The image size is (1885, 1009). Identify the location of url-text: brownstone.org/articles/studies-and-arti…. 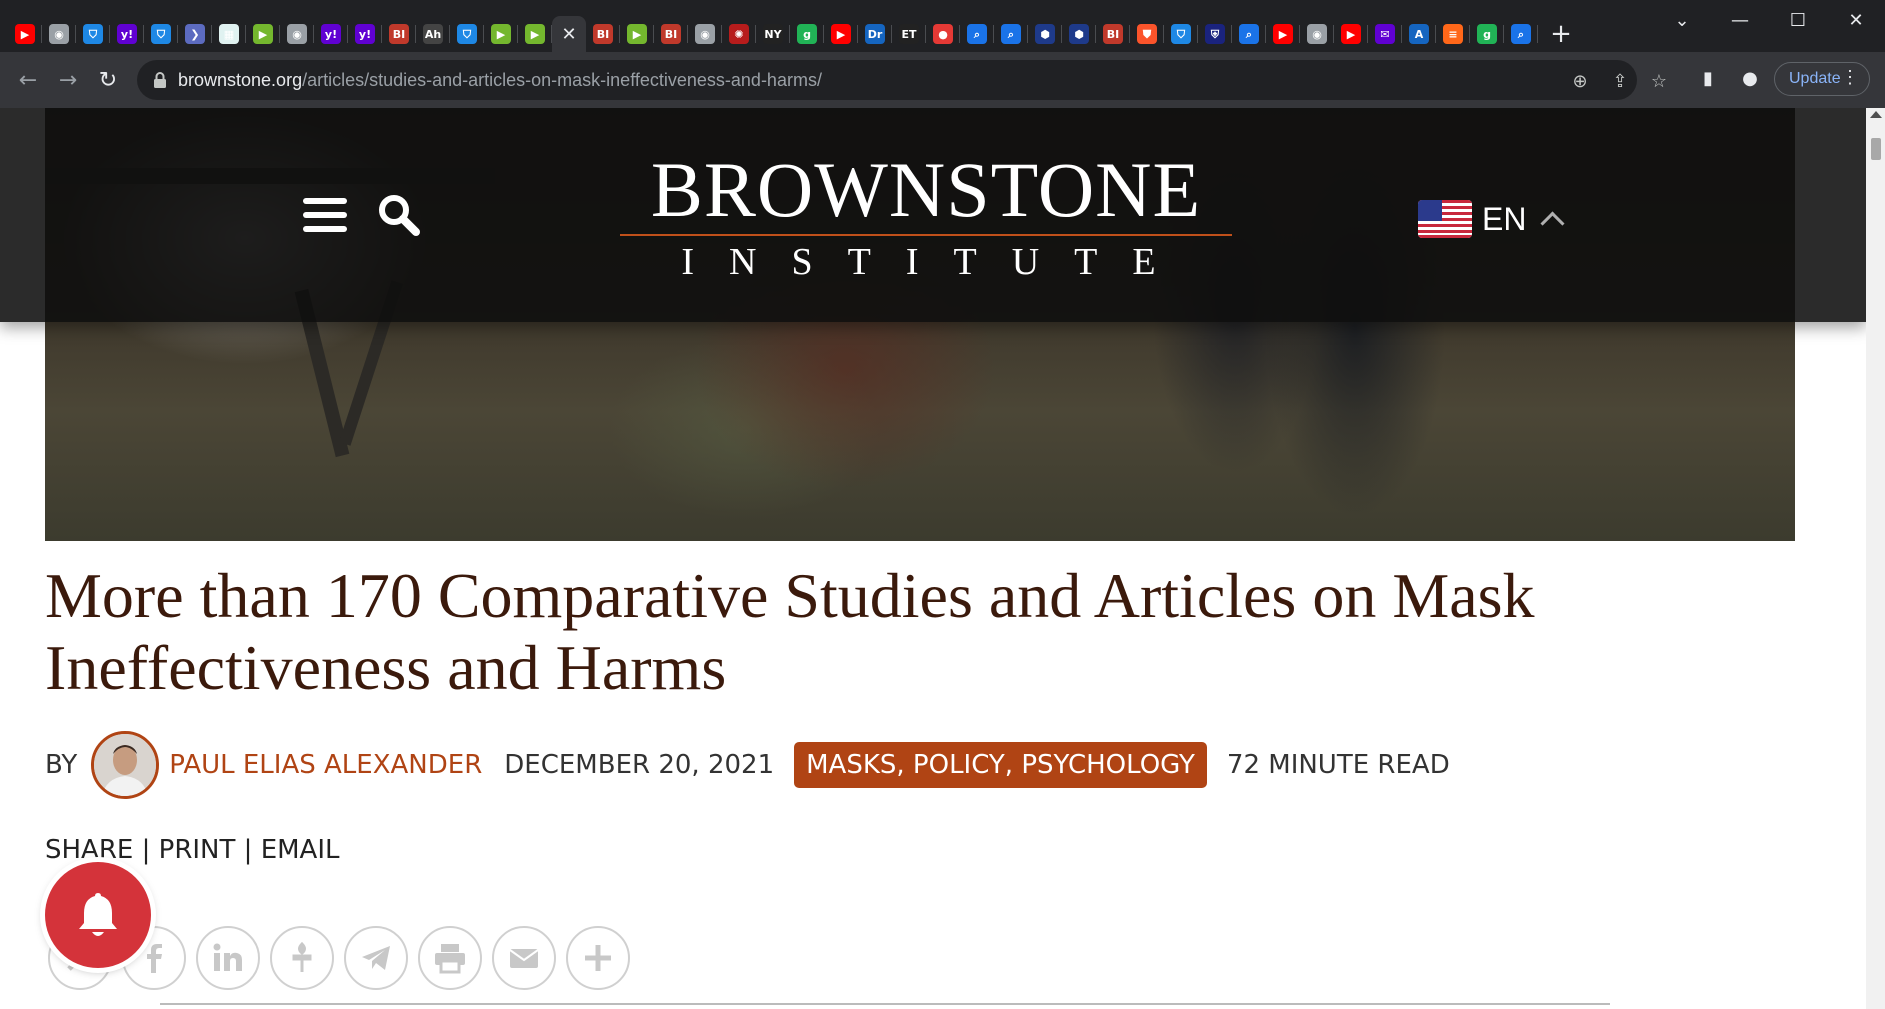
(500, 80).